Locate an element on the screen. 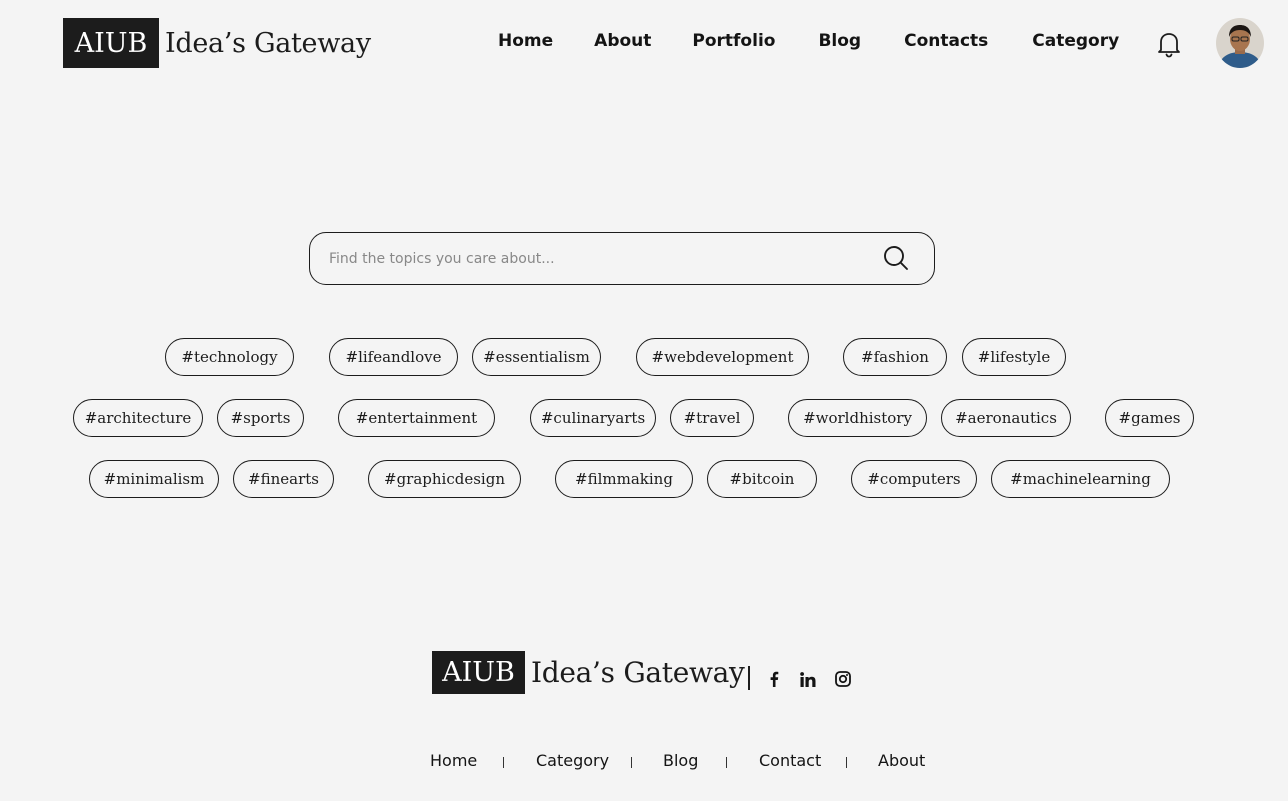  tag-finearts: #finearts is located at coordinates (283, 479).